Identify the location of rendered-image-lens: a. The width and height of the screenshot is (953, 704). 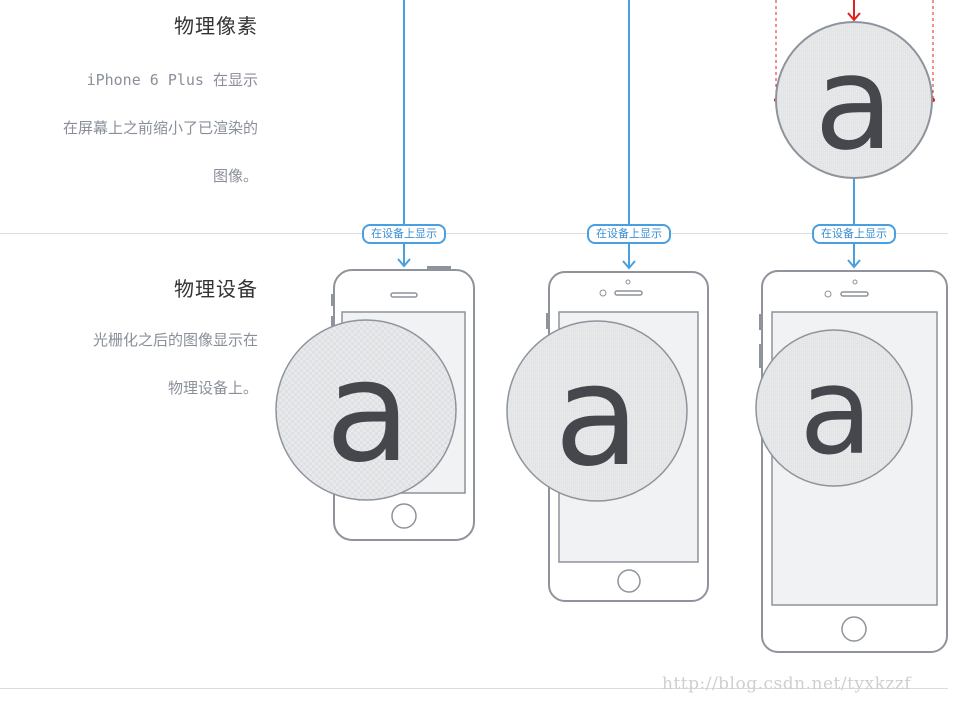
(854, 100).